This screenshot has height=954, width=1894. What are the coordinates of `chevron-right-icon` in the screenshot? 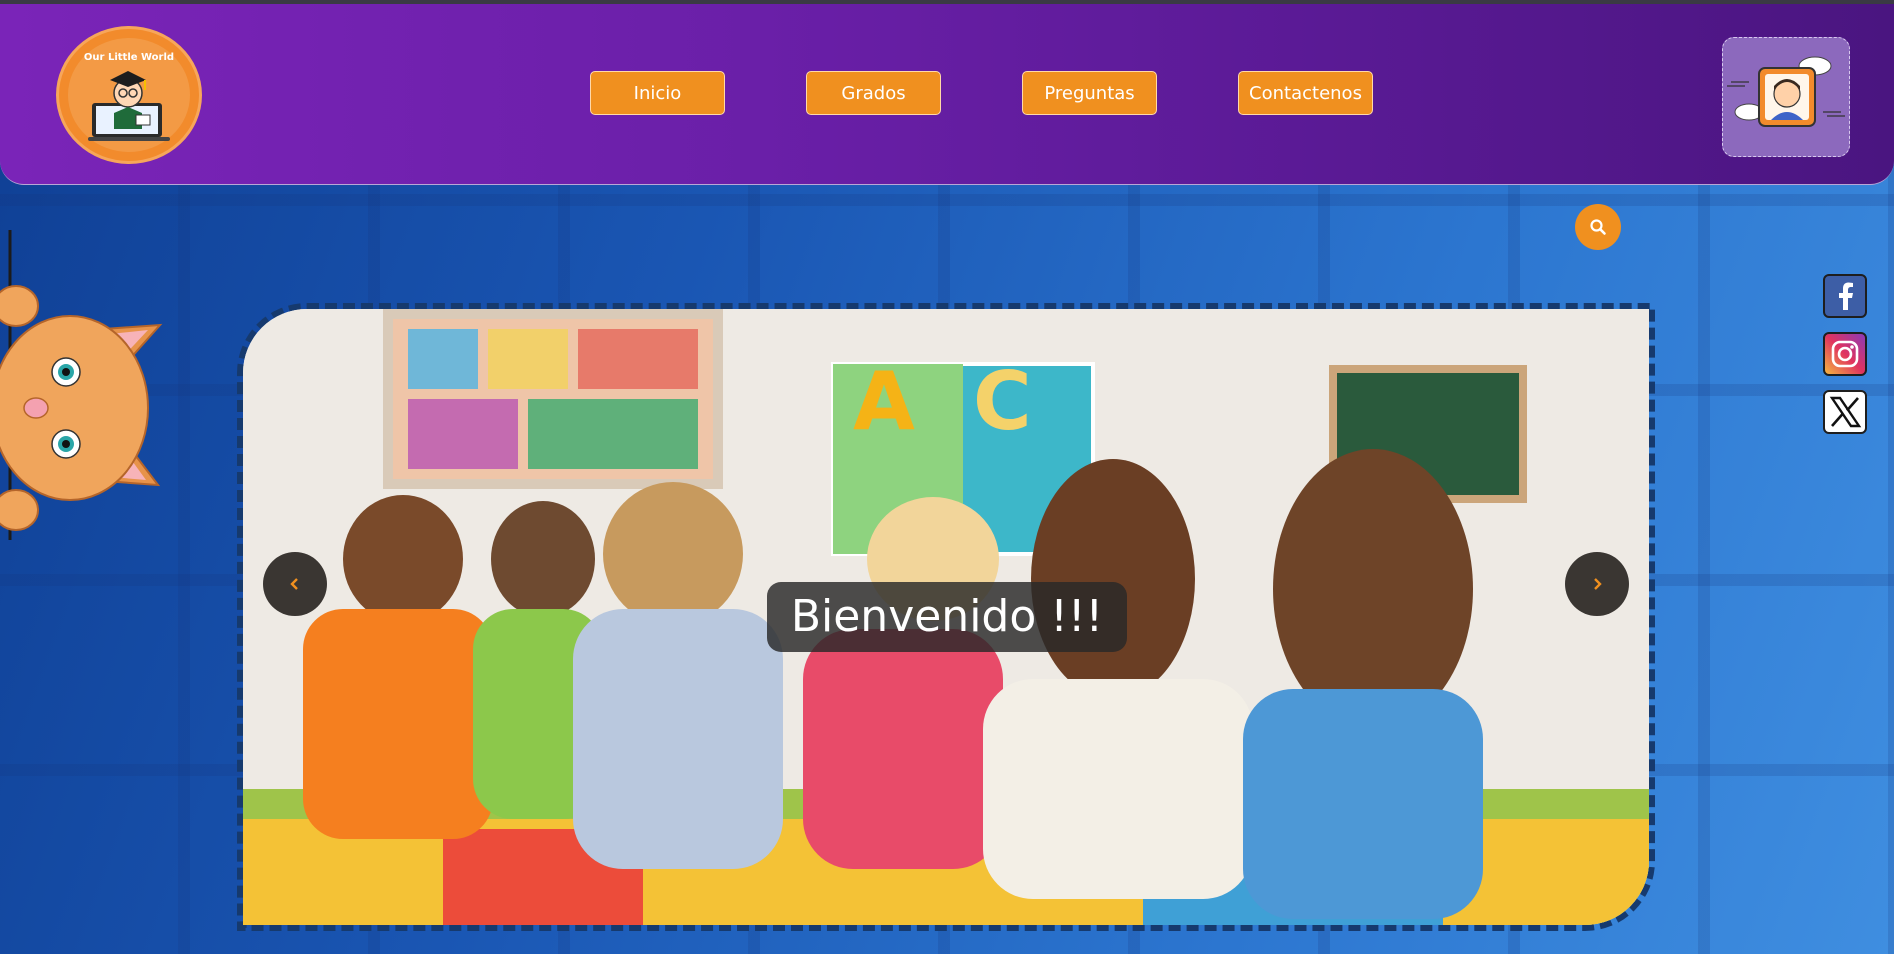 It's located at (1598, 584).